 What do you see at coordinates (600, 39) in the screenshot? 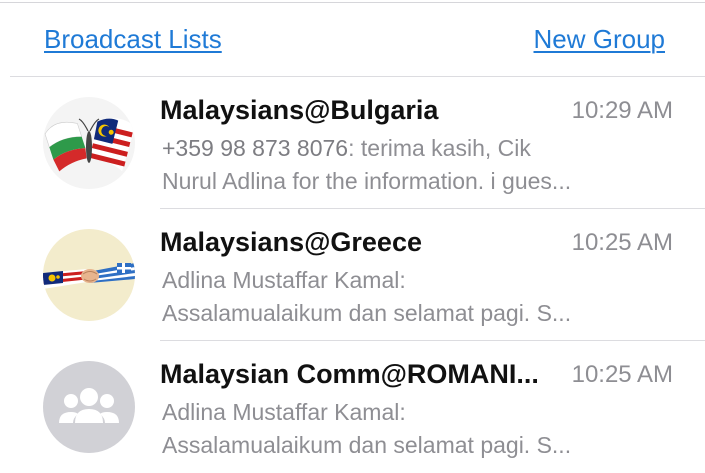
I see `new-group-link: New Group` at bounding box center [600, 39].